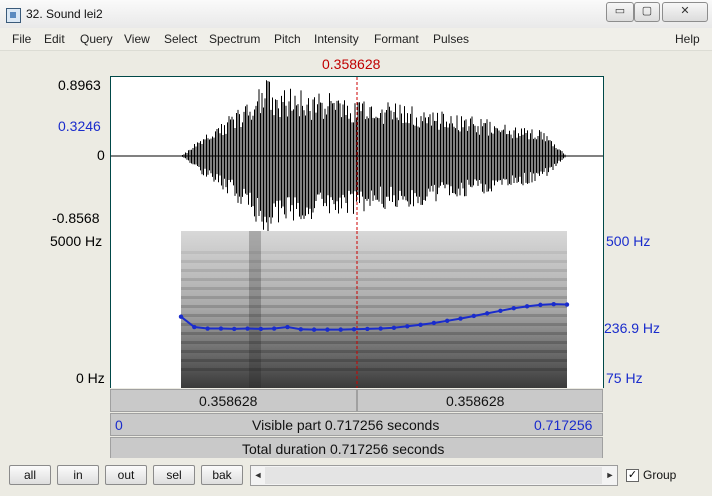  I want to click on menu-pulses: Pulses, so click(451, 39).